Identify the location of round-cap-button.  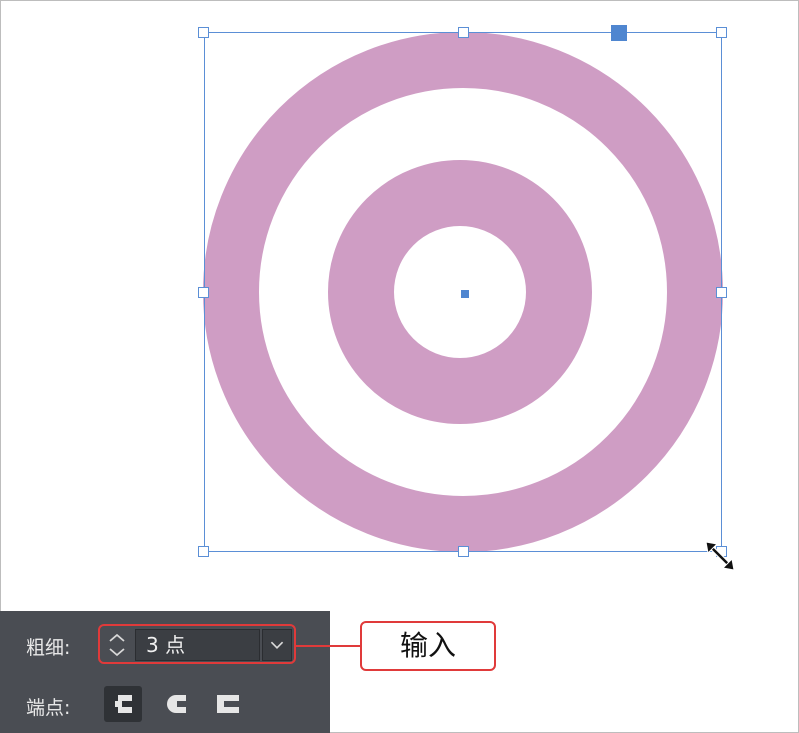
(177, 704).